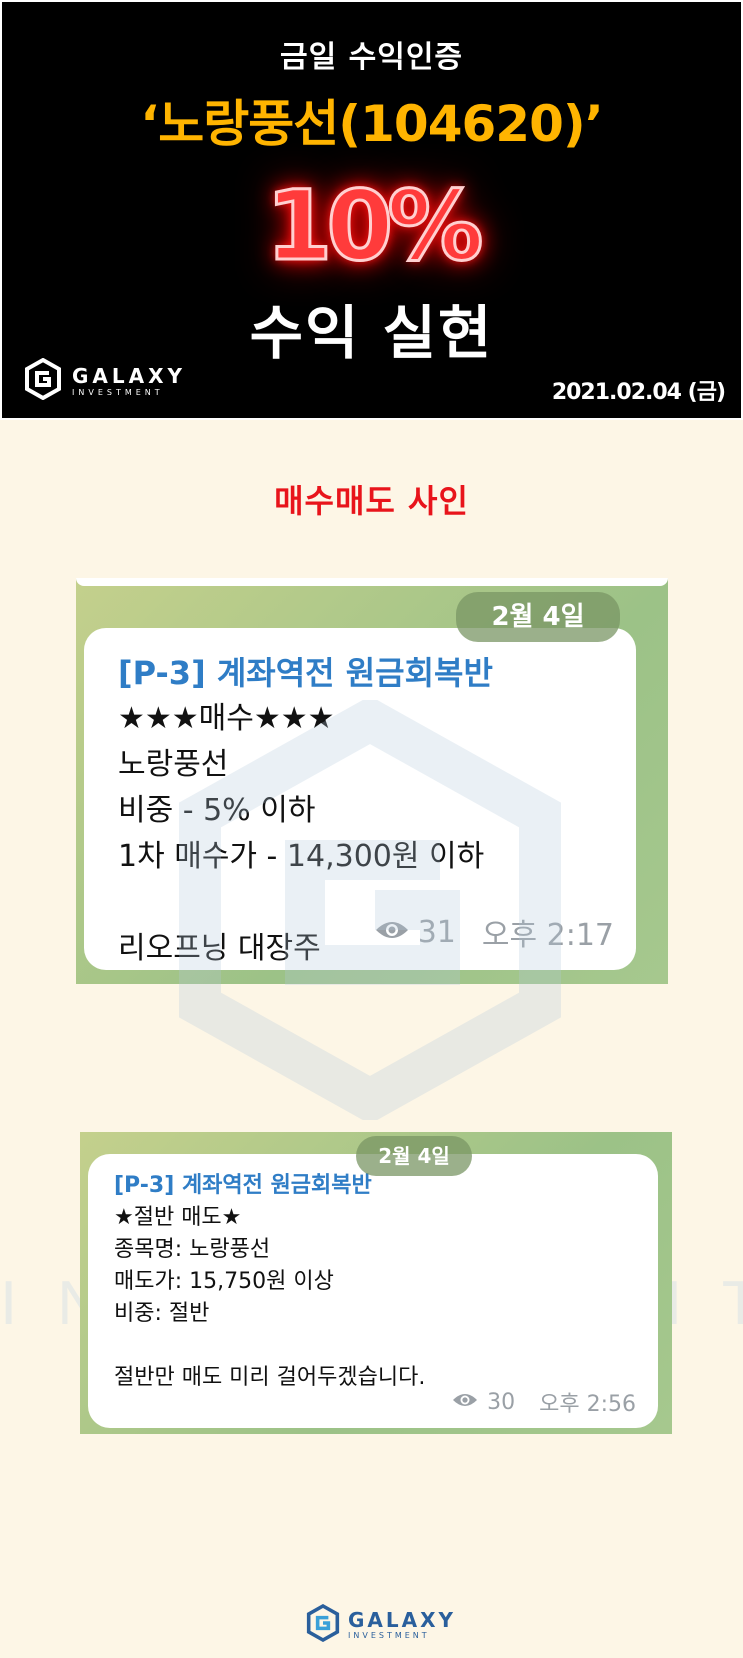  Describe the element at coordinates (547, 935) in the screenshot. I see `message-time: 오후 2:17` at that location.